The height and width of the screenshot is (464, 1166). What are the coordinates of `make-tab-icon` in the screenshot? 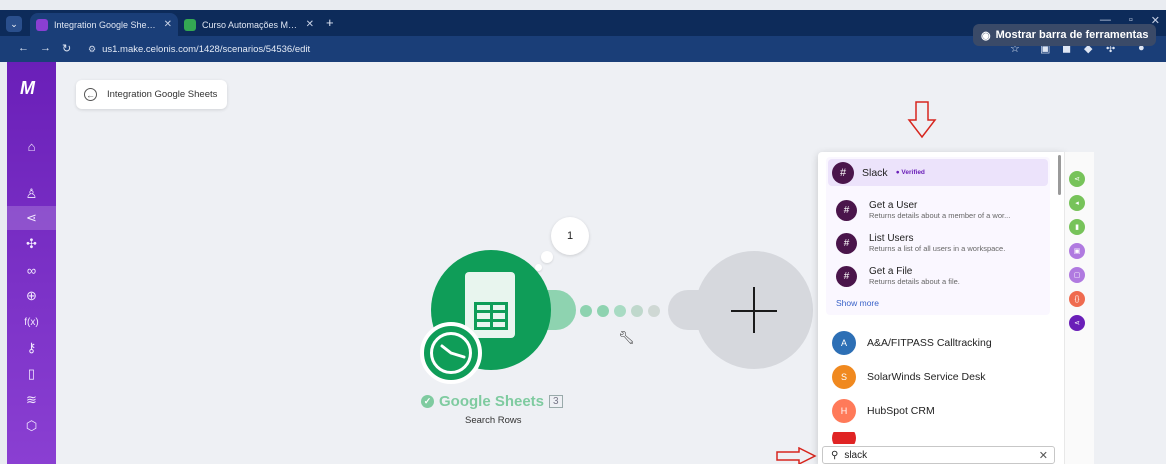 It's located at (42, 24).